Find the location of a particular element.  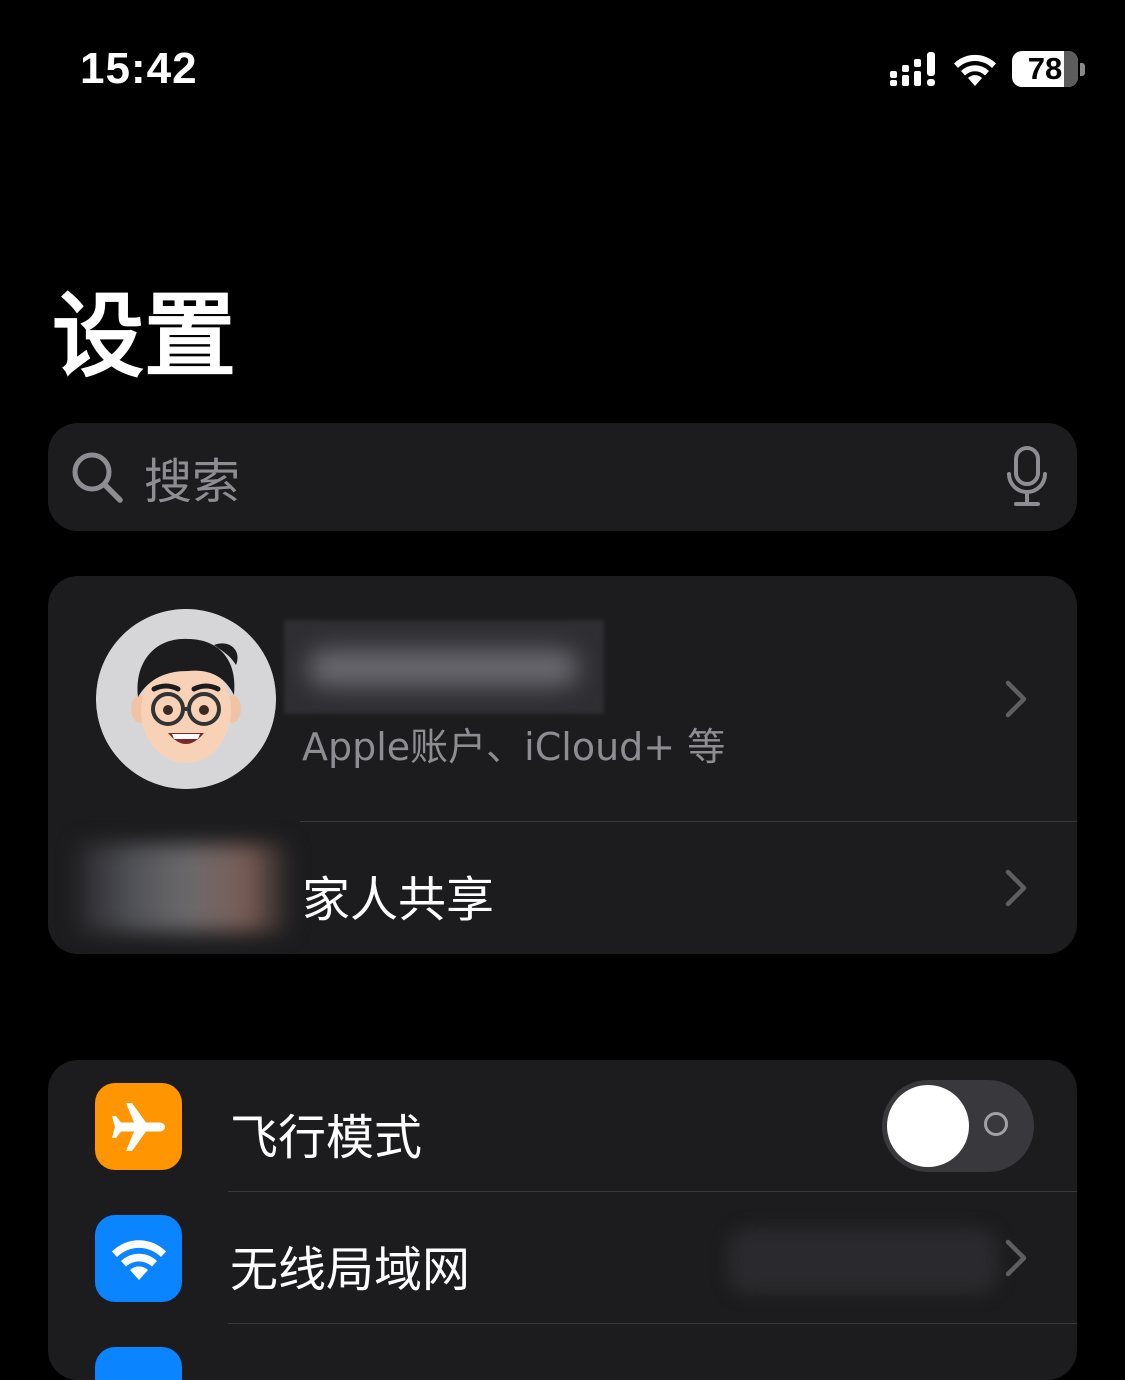

wifi-network-redacted is located at coordinates (863, 1261).